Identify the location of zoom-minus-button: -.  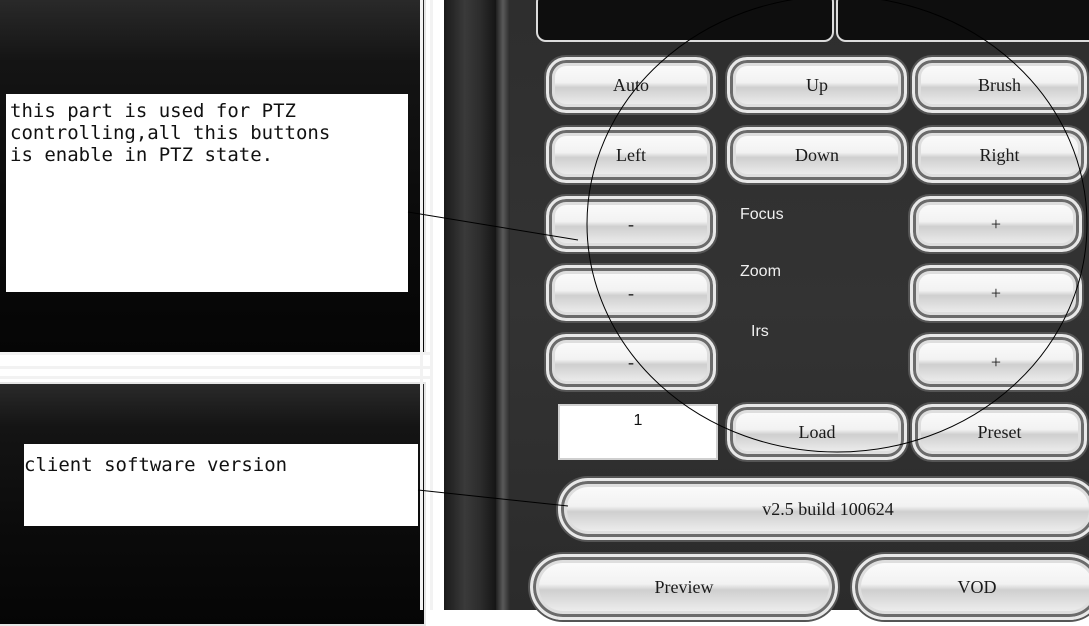
(631, 293).